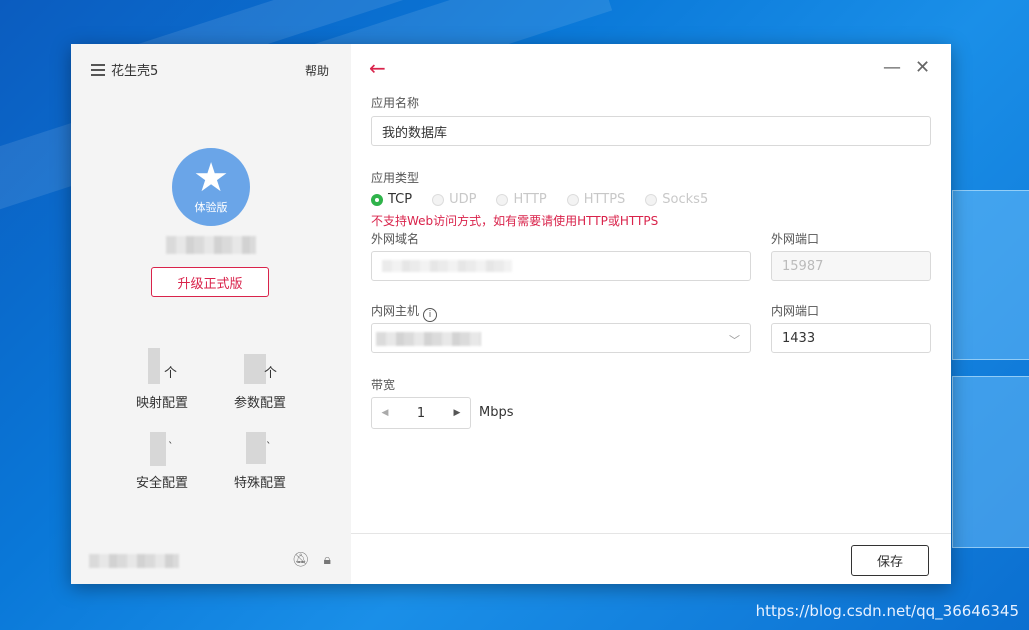 This screenshot has width=1029, height=630. What do you see at coordinates (311, 560) in the screenshot?
I see `sidebar-footer: 🔕︎ 🔒︎` at bounding box center [311, 560].